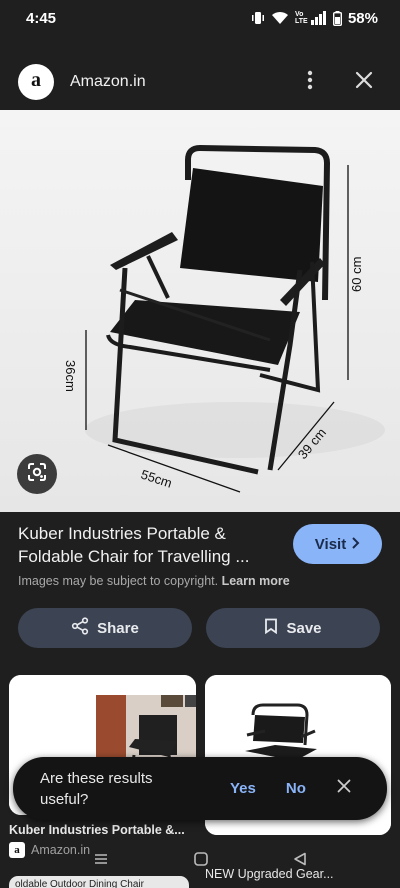 The width and height of the screenshot is (400, 888). Describe the element at coordinates (330, 544) in the screenshot. I see `visit-label: Visit` at that location.